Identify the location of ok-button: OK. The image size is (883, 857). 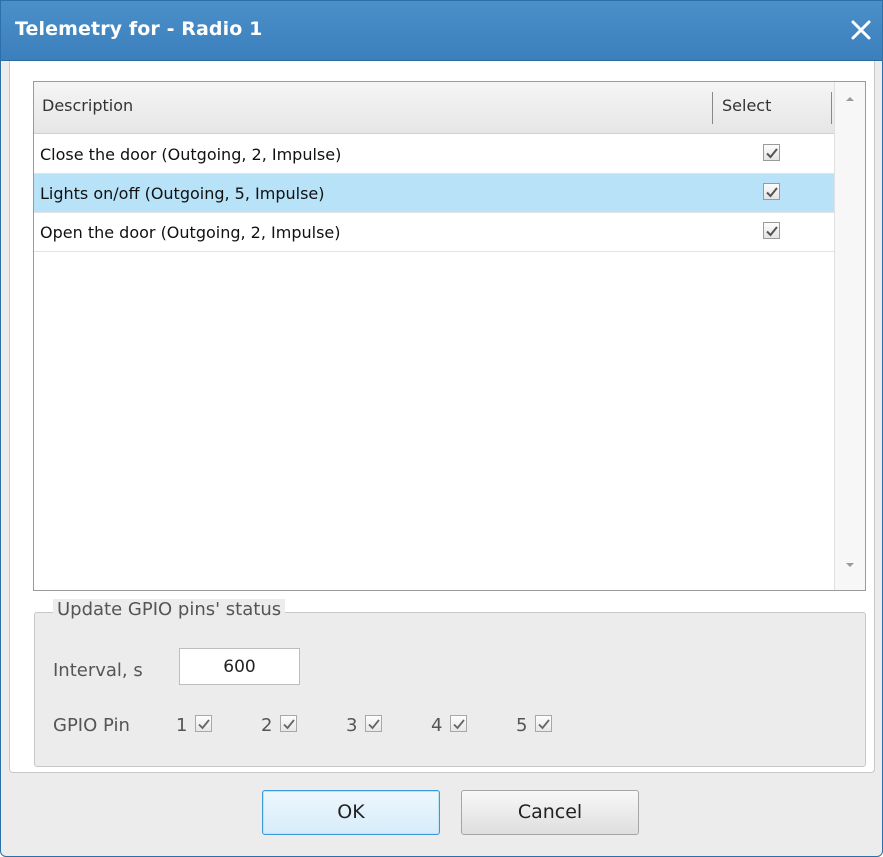
(351, 812).